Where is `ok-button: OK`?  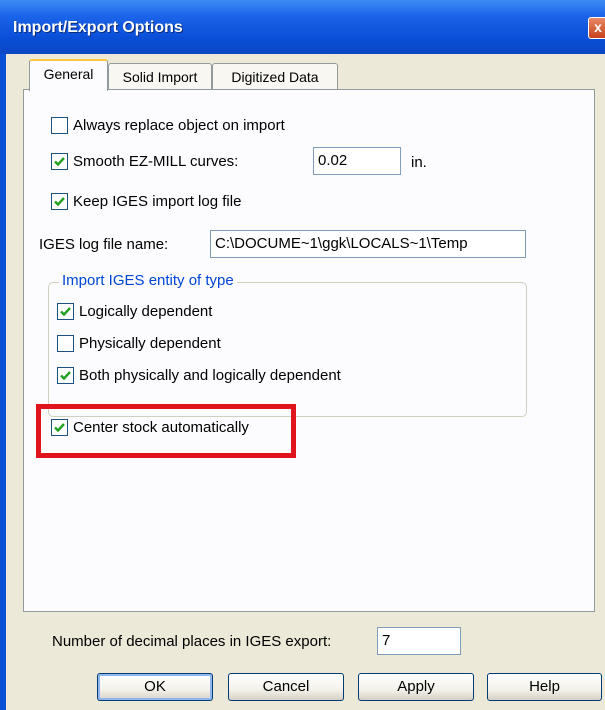 ok-button: OK is located at coordinates (155, 687).